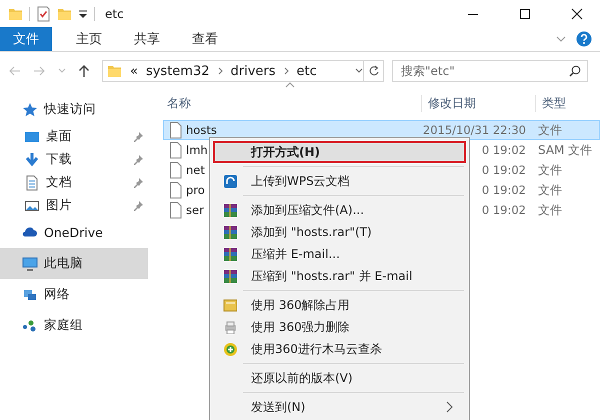  What do you see at coordinates (195, 210) in the screenshot?
I see `file-name: ser` at bounding box center [195, 210].